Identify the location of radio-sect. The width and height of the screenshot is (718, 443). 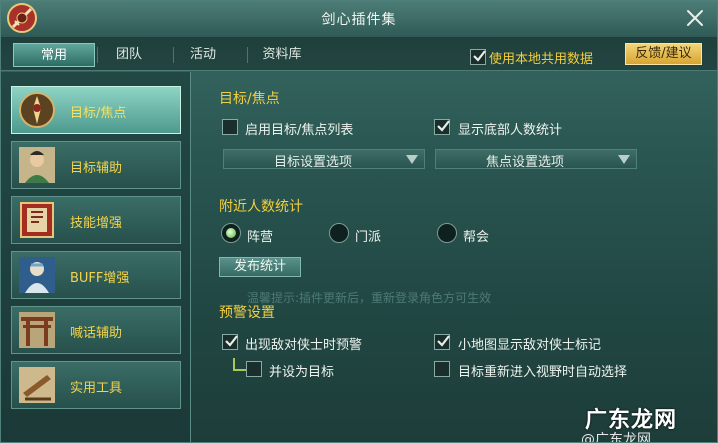
(339, 233).